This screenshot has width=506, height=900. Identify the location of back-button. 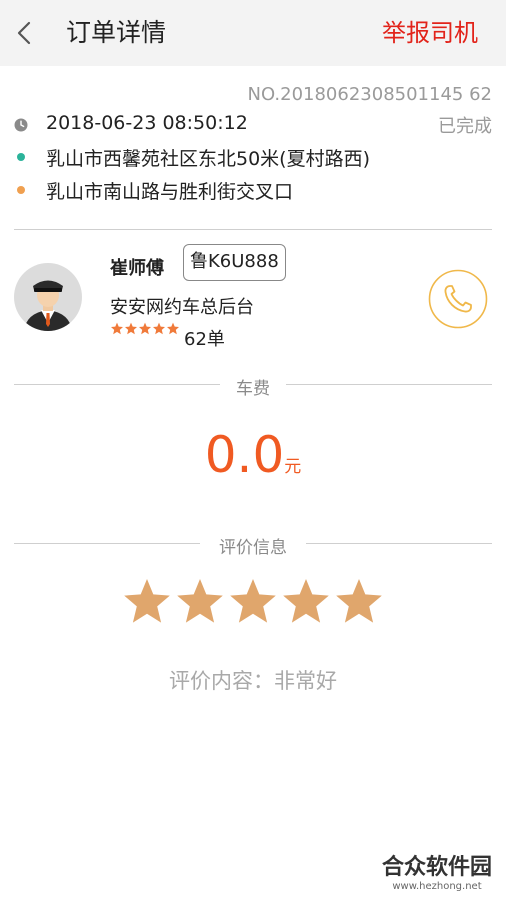
(25, 33).